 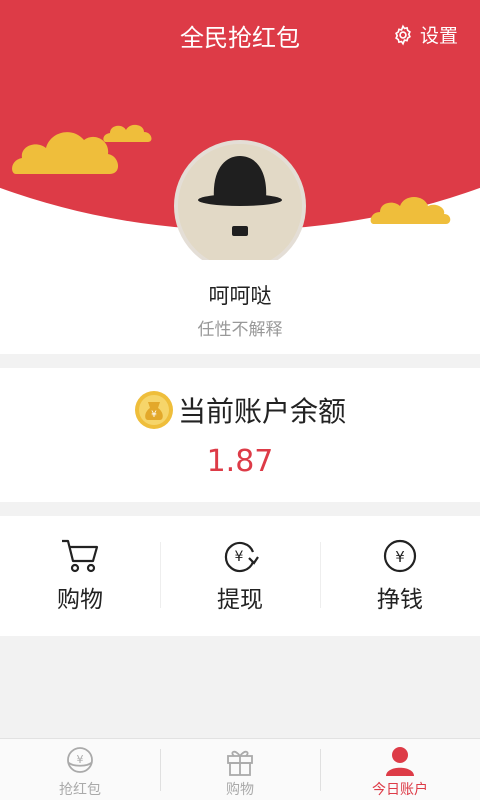 What do you see at coordinates (438, 36) in the screenshot?
I see `settings-label: 设置` at bounding box center [438, 36].